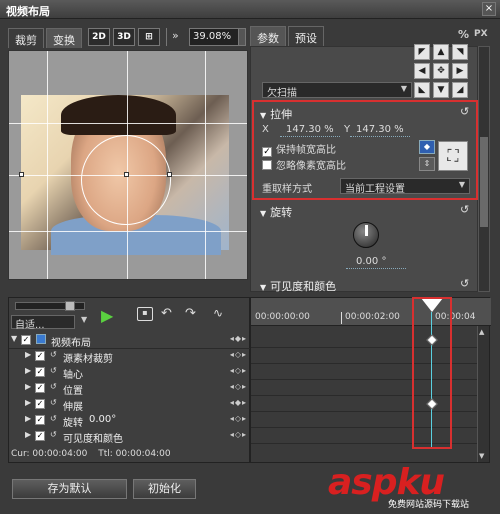 Image resolution: width=500 pixels, height=514 pixels. What do you see at coordinates (267, 152) in the screenshot?
I see `keep-ratio-checkbox: ✓` at bounding box center [267, 152].